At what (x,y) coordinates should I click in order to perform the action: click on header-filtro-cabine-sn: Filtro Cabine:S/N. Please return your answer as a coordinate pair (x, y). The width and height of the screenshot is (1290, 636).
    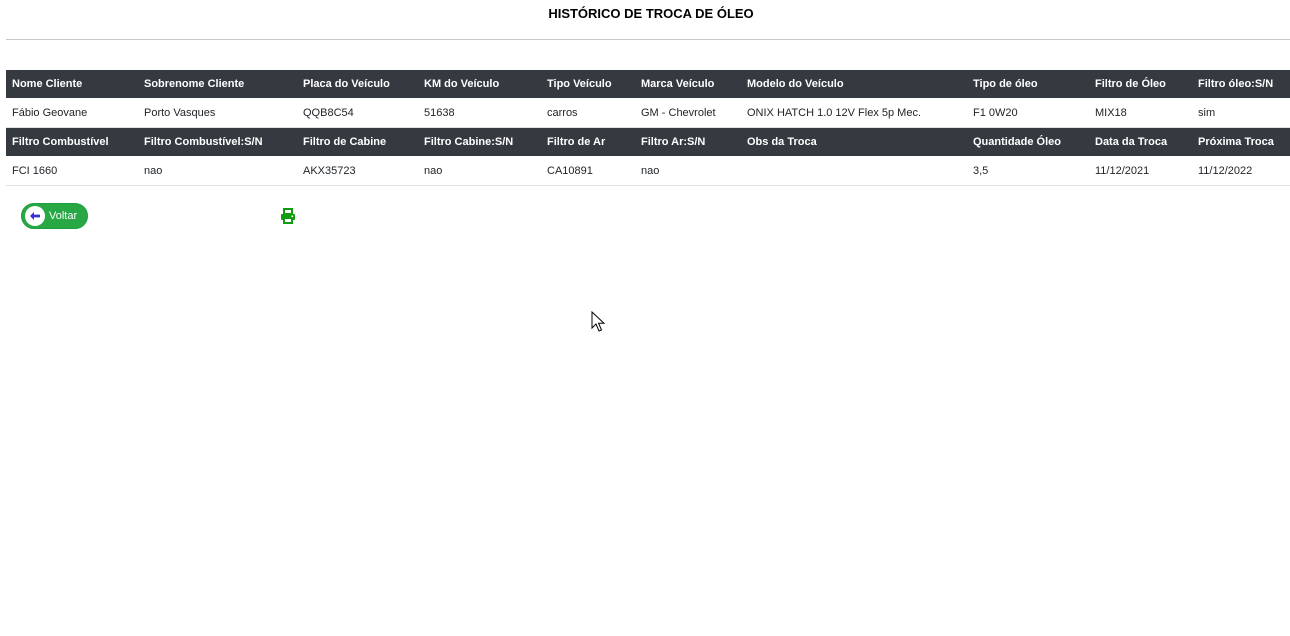
    Looking at the image, I should click on (479, 141).